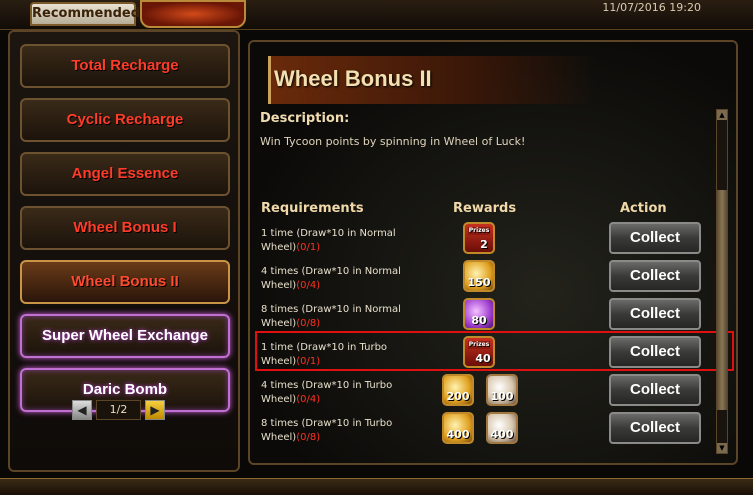 This screenshot has height=495, width=753. What do you see at coordinates (125, 120) in the screenshot?
I see `sidebar-item-cyclic-recharge: Cyclic Recharge` at bounding box center [125, 120].